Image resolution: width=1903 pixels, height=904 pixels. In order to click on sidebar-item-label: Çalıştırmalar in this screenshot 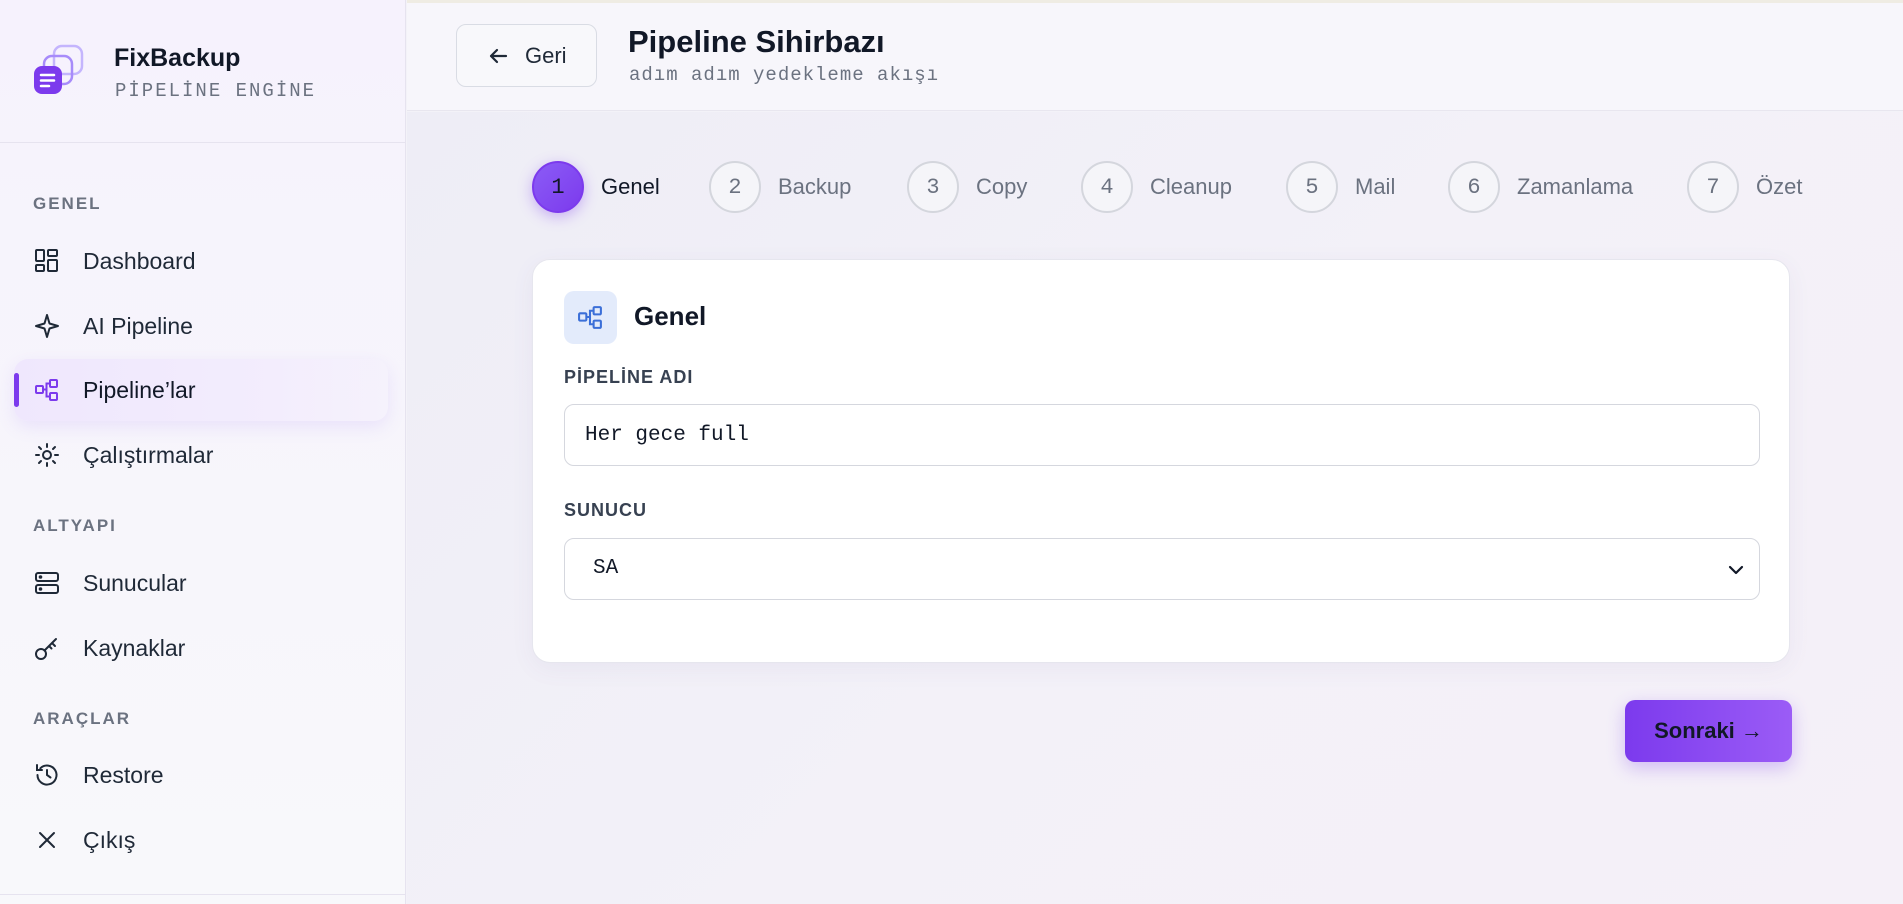, I will do `click(148, 454)`.